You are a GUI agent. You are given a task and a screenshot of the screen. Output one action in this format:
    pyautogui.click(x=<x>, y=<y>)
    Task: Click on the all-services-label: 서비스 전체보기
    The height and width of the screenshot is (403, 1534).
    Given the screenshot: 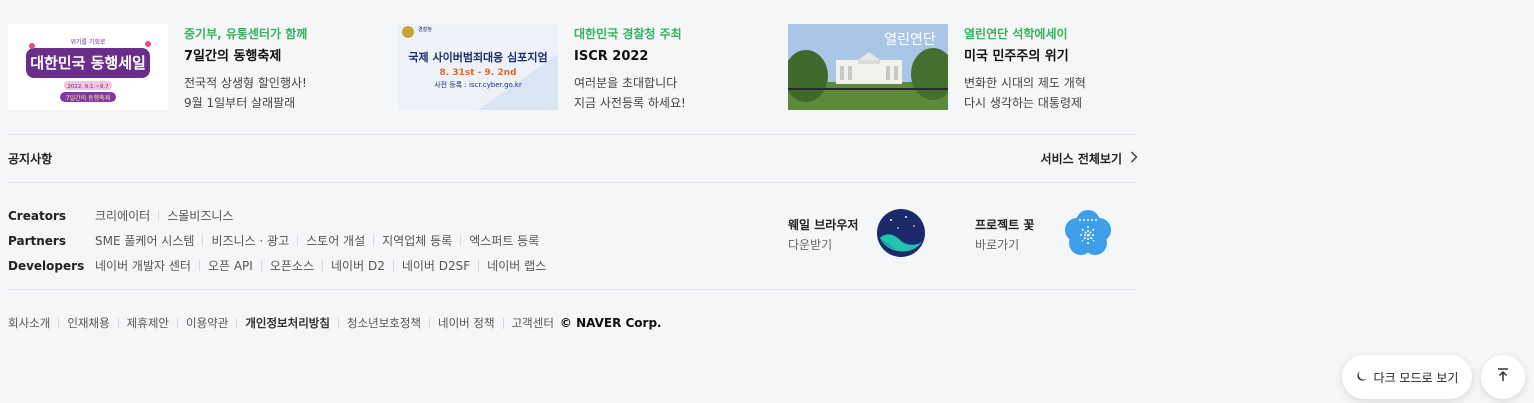 What is the action you would take?
    pyautogui.click(x=1081, y=159)
    